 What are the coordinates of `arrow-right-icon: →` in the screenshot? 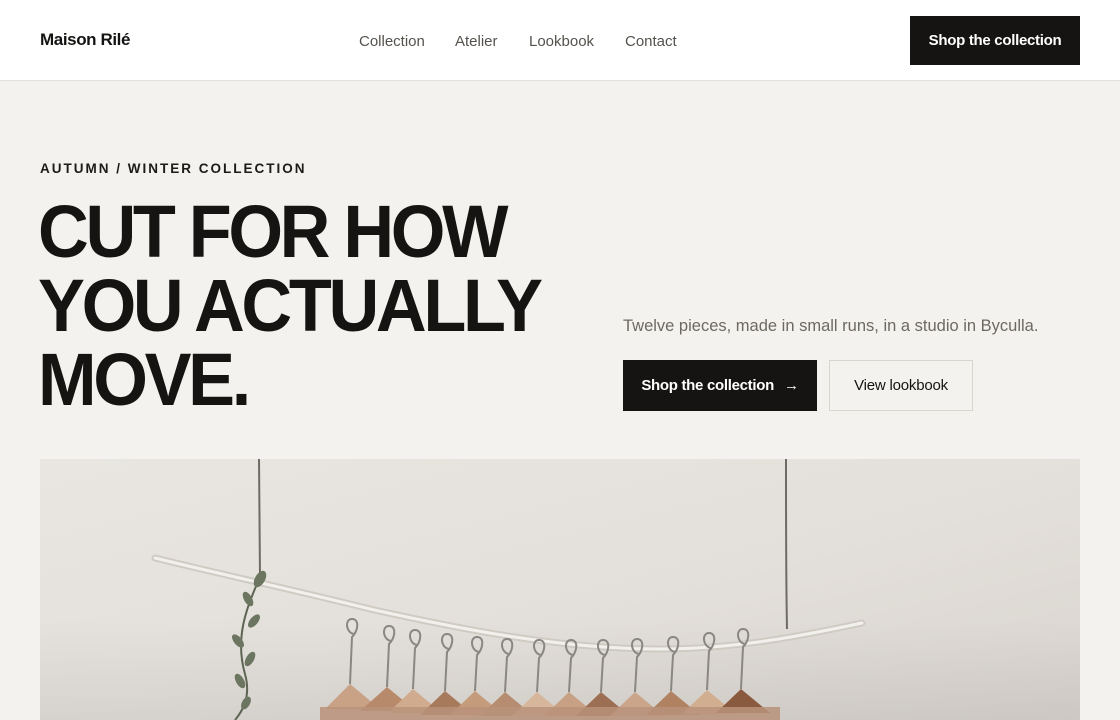 It's located at (791, 385).